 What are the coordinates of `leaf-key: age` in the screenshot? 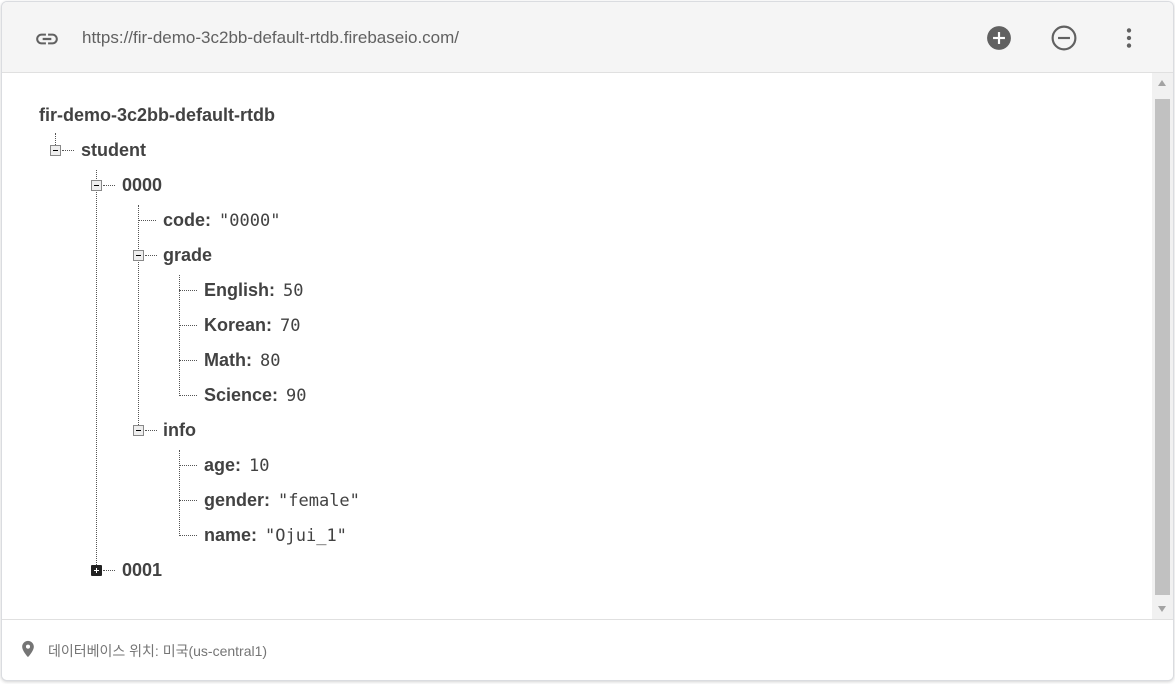 It's located at (220, 465).